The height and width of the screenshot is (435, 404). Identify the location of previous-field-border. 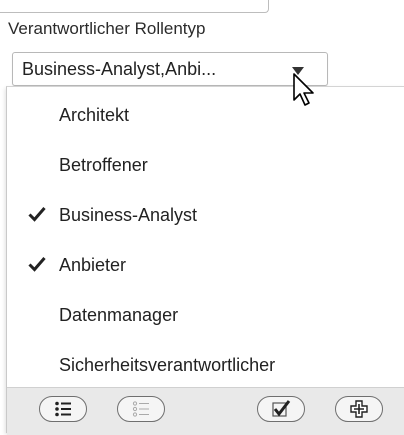
(134, 6).